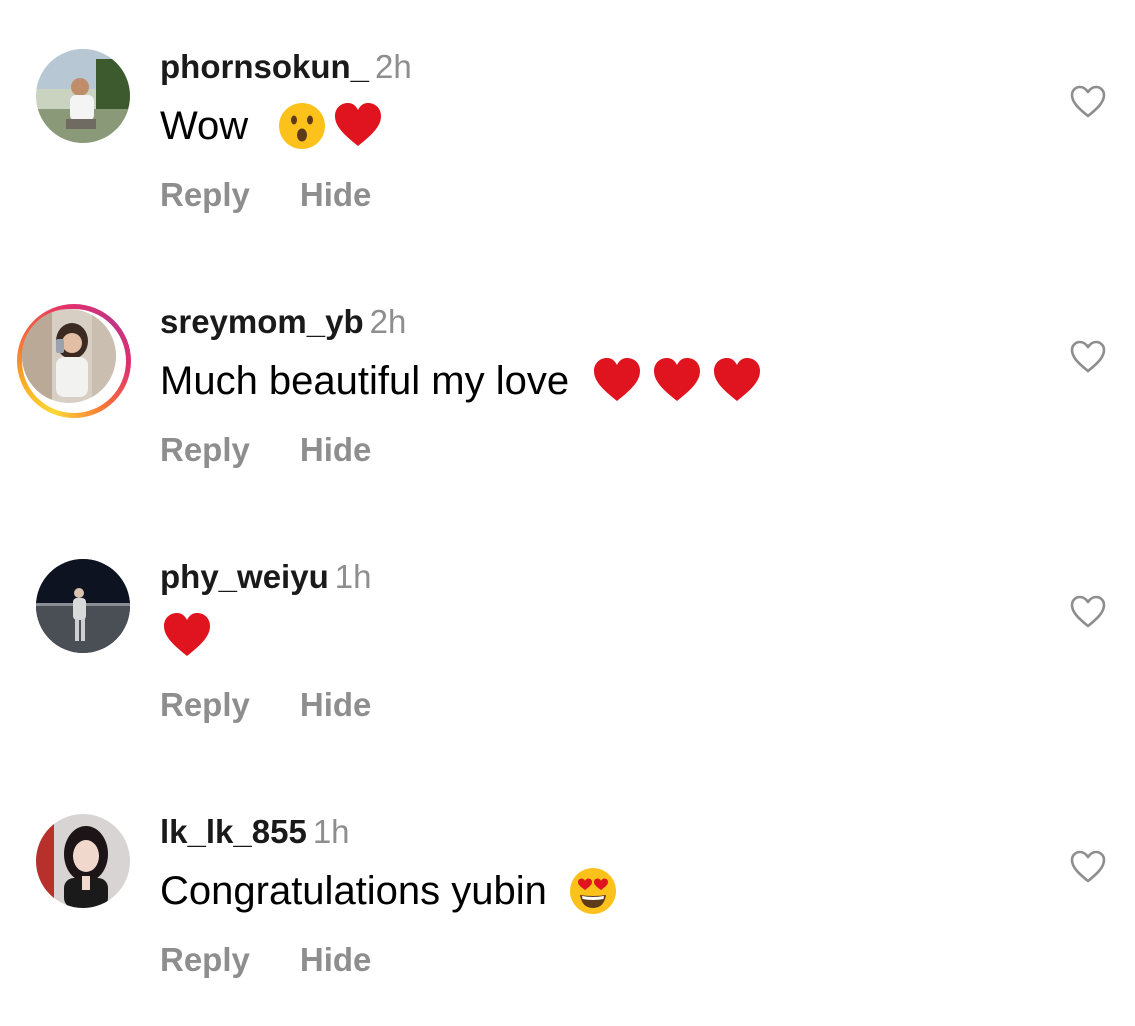 The height and width of the screenshot is (1026, 1135). I want to click on comment-header: phornsokun_ 2h, so click(286, 67).